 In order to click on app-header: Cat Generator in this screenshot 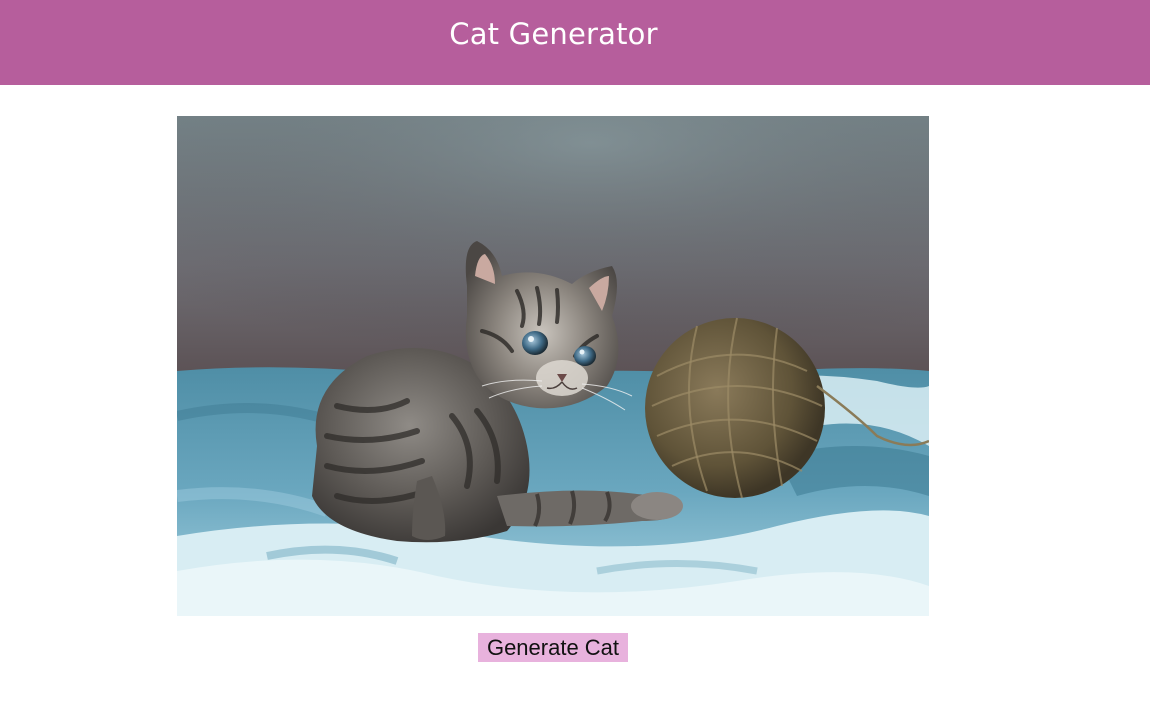, I will do `click(575, 42)`.